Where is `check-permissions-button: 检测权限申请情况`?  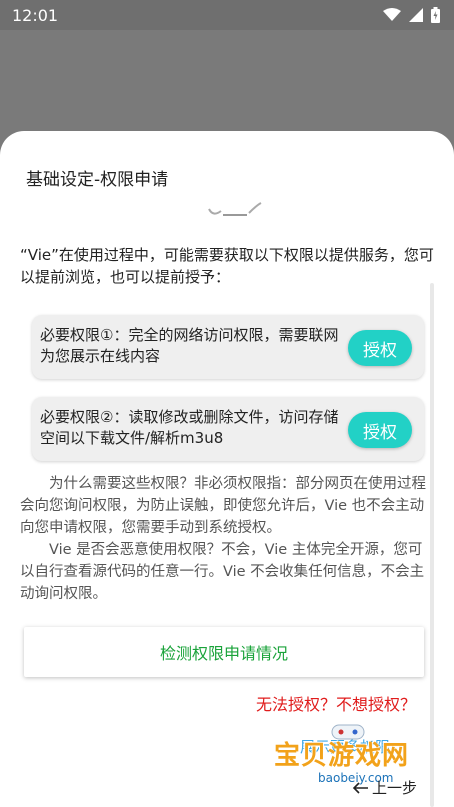 check-permissions-button: 检测权限申请情况 is located at coordinates (224, 652).